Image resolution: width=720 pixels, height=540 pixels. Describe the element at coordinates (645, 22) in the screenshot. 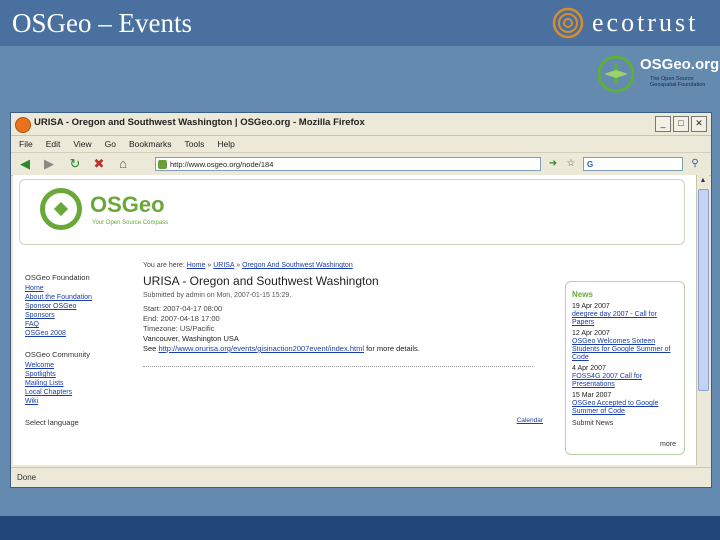

I see `ecotrust-wordmark: ecotrust` at that location.